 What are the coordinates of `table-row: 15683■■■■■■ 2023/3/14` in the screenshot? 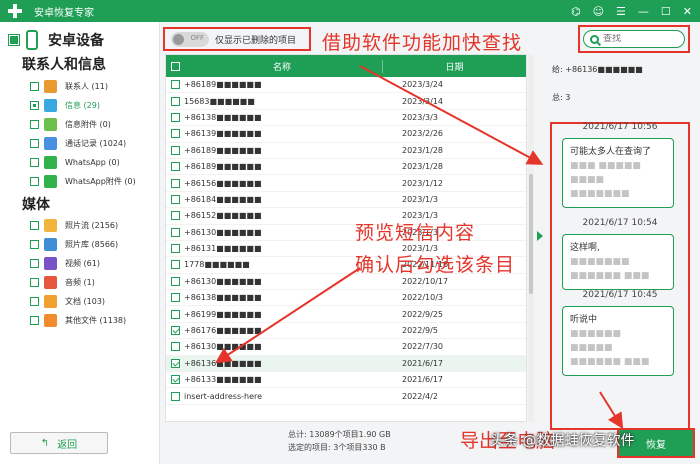 It's located at (346, 101).